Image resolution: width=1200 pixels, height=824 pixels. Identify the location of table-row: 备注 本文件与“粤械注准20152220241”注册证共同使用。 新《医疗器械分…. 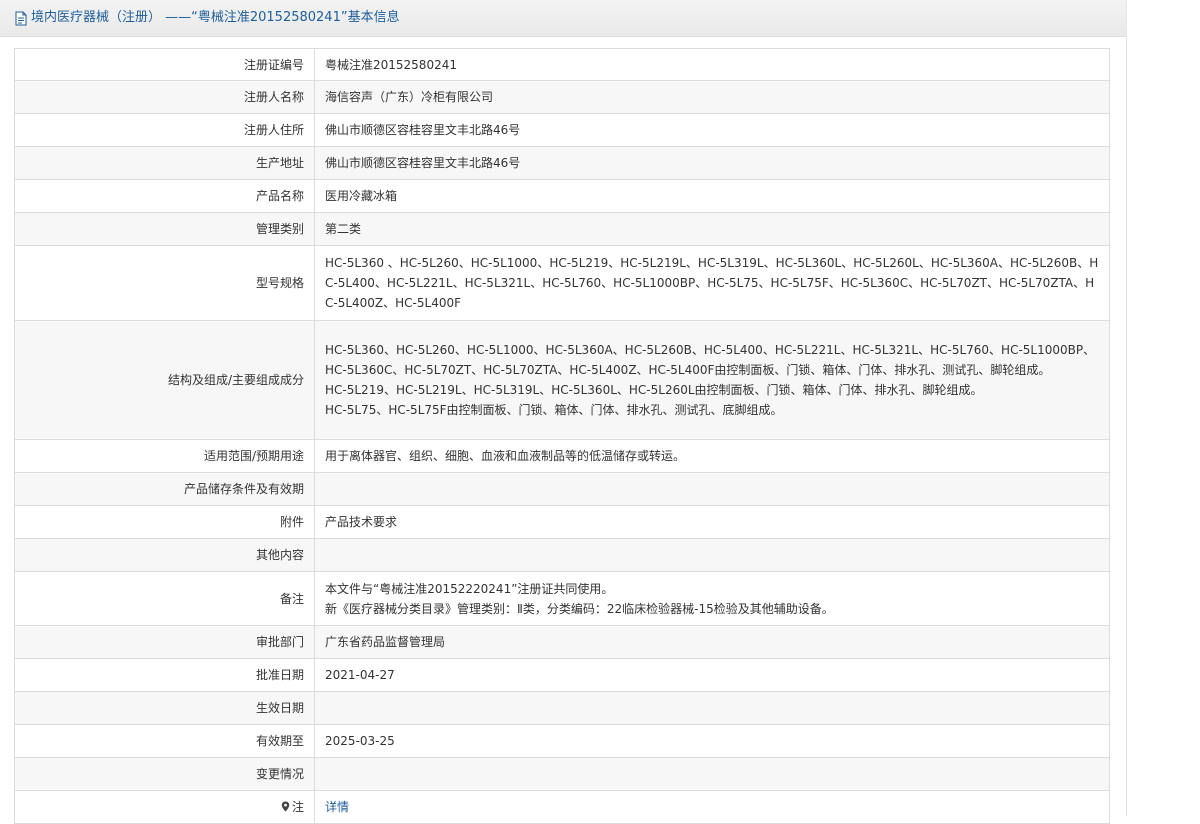
(562, 598).